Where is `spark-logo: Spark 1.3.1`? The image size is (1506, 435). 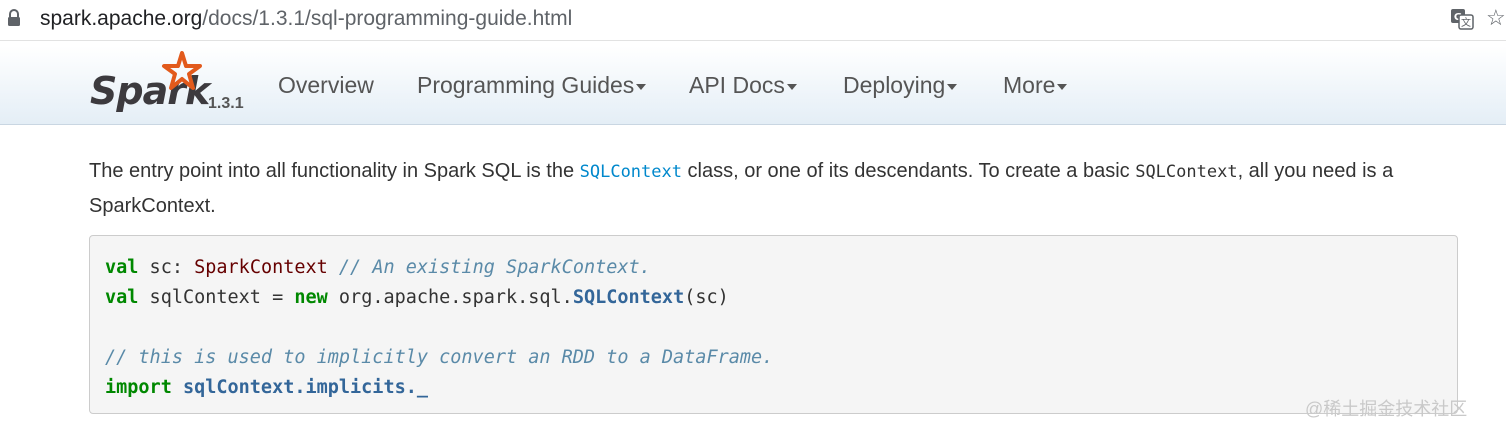
spark-logo: Spark 1.3.1 is located at coordinates (170, 86).